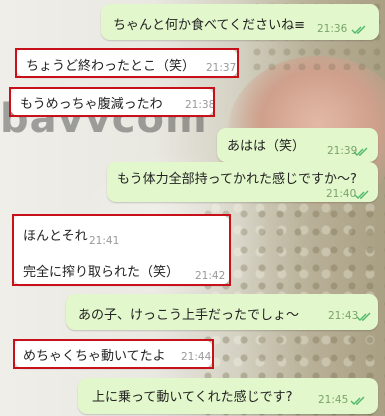  I want to click on message-time: 21:40, so click(341, 194).